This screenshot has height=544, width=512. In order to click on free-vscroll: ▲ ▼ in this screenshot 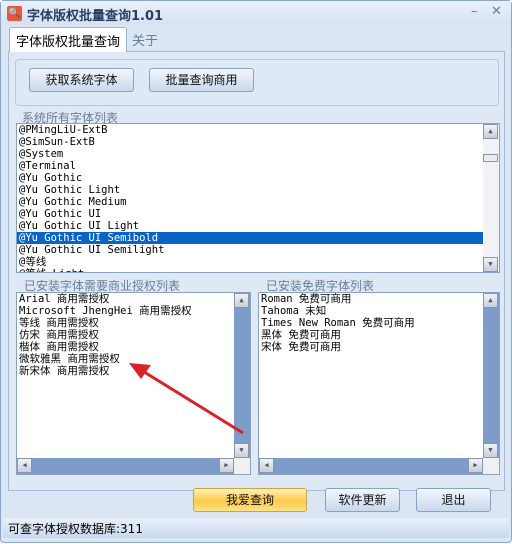, I will do `click(491, 375)`.